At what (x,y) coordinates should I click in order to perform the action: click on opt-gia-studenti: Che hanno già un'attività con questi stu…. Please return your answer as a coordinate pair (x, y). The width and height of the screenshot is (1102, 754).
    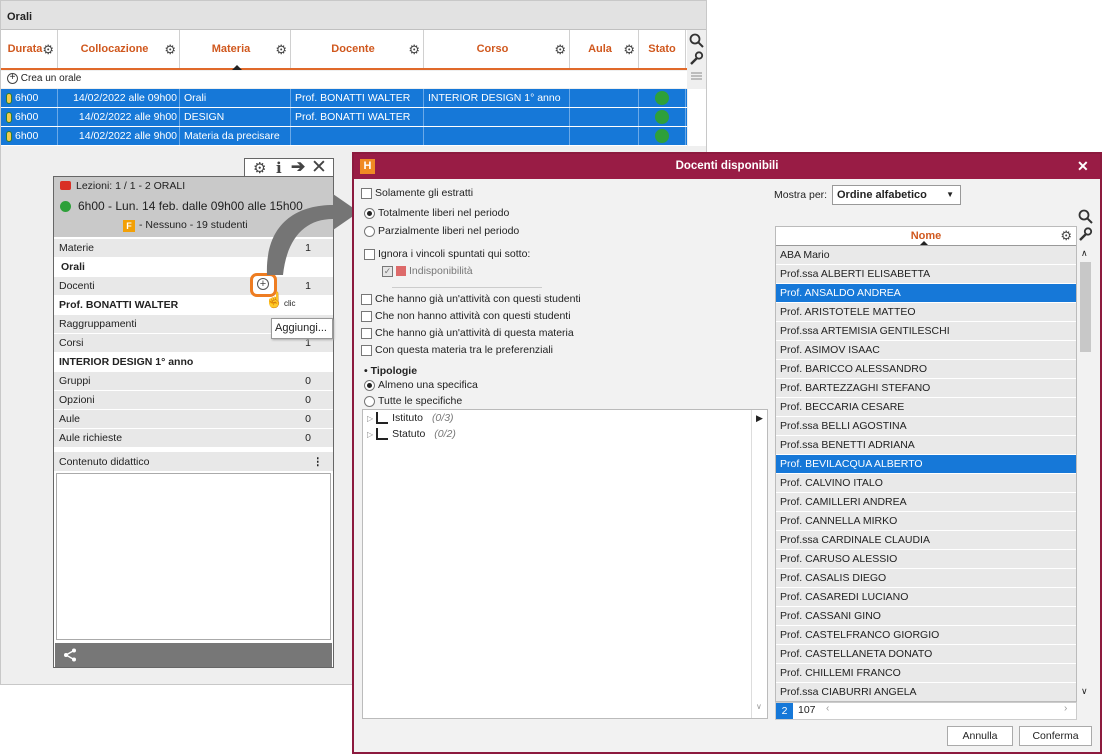
    Looking at the image, I should click on (471, 299).